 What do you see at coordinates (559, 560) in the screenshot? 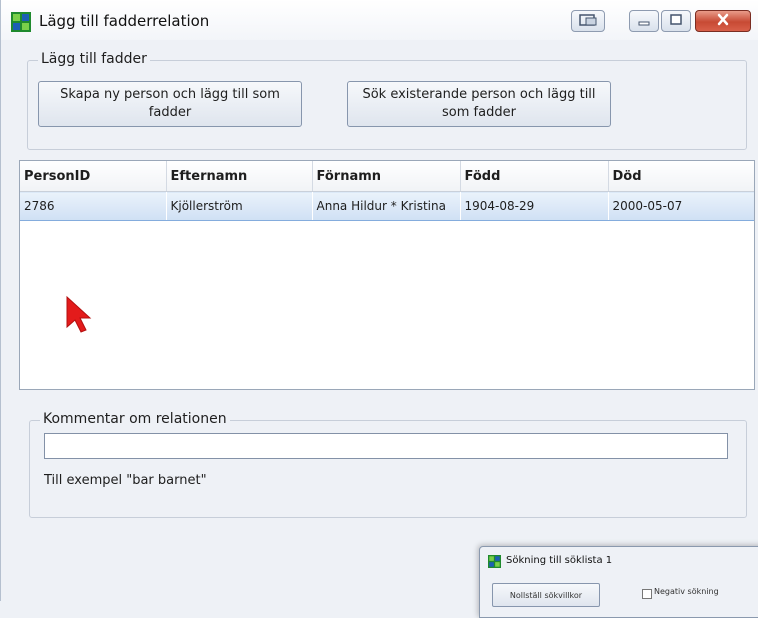
I see `search-list-window-title: Sökning till söklista 1` at bounding box center [559, 560].